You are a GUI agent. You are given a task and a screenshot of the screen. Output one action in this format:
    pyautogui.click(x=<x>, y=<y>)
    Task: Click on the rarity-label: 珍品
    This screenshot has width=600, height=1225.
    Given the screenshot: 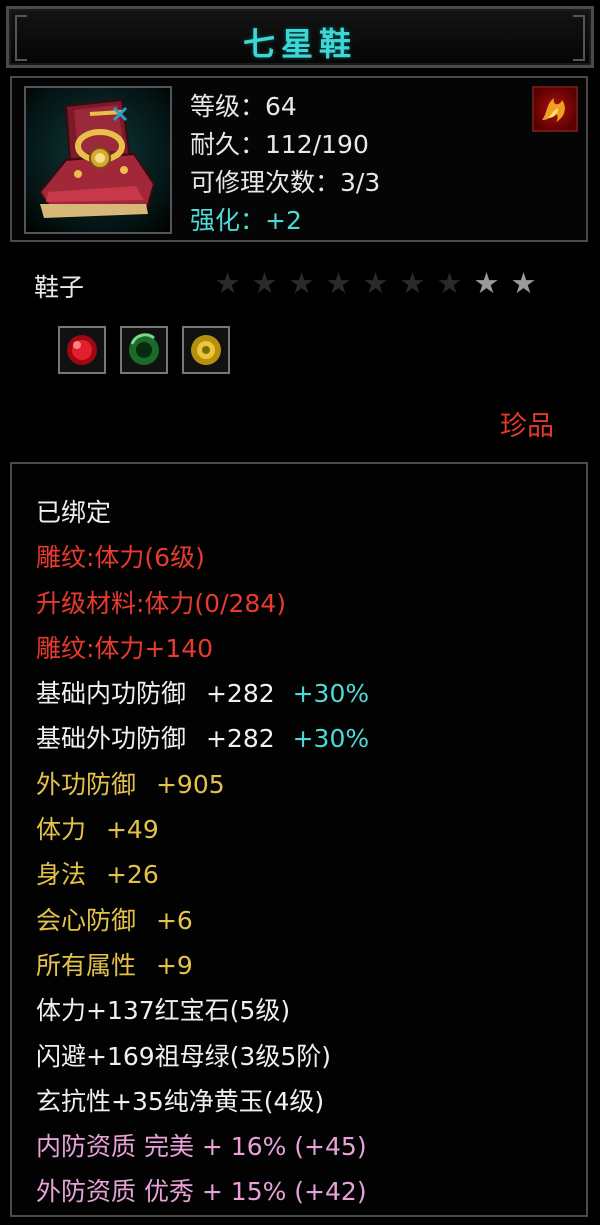 What is the action you would take?
    pyautogui.click(x=527, y=426)
    